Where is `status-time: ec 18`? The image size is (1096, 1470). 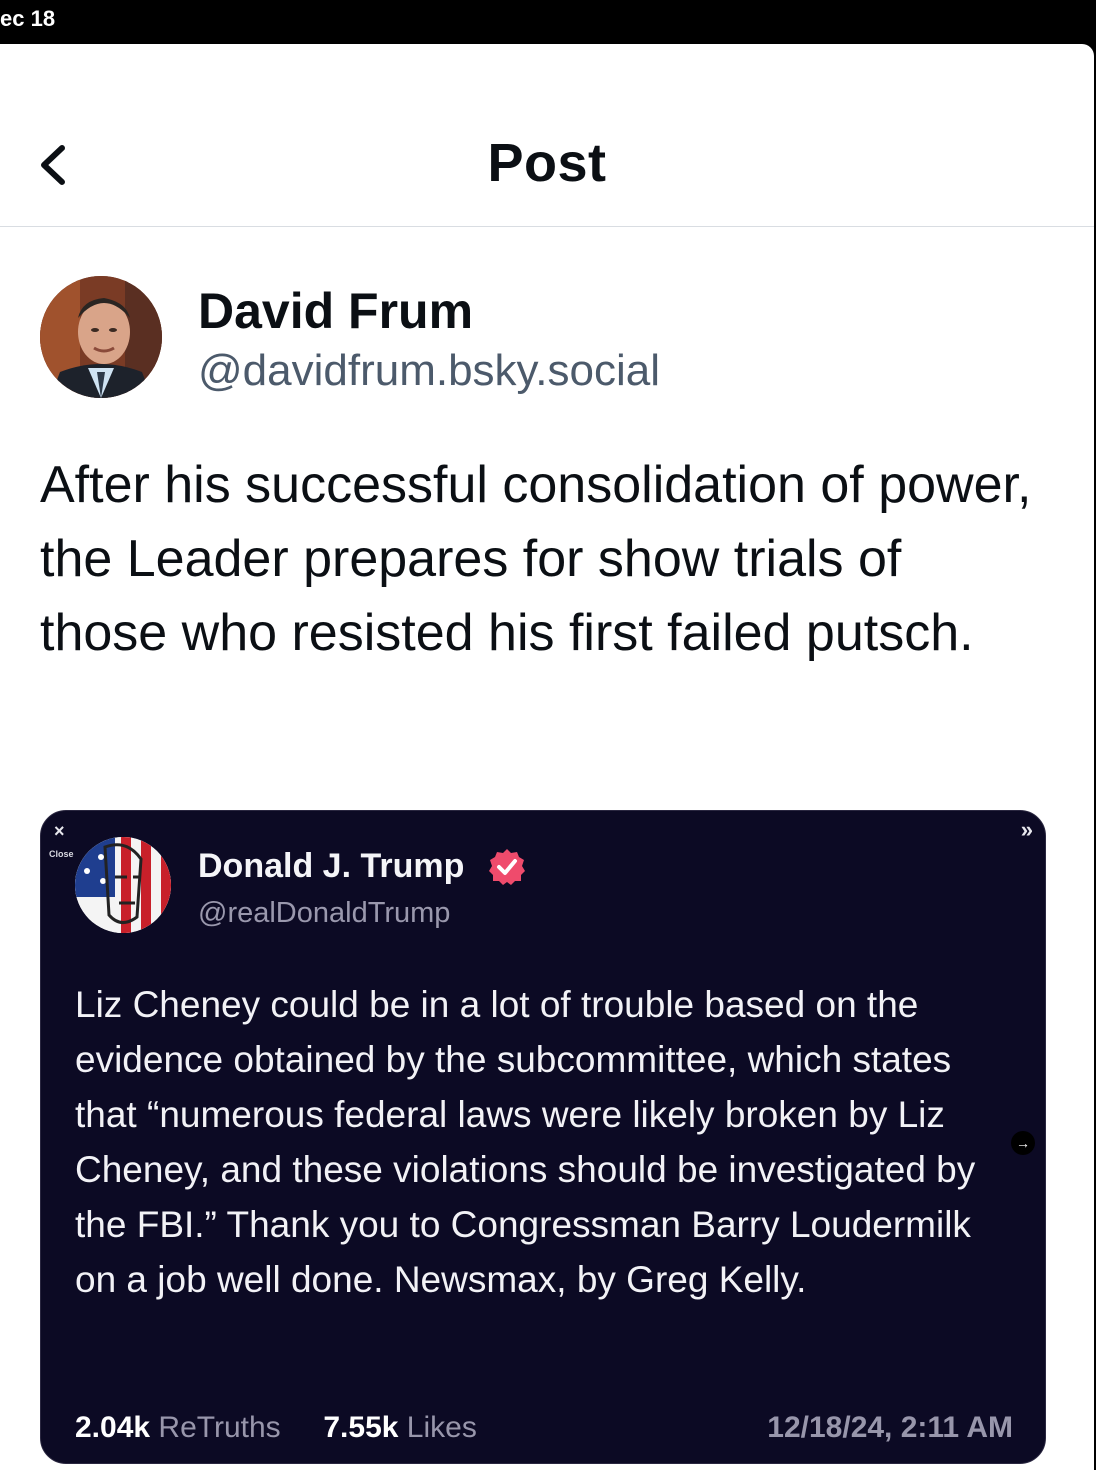 status-time: ec 18 is located at coordinates (28, 18).